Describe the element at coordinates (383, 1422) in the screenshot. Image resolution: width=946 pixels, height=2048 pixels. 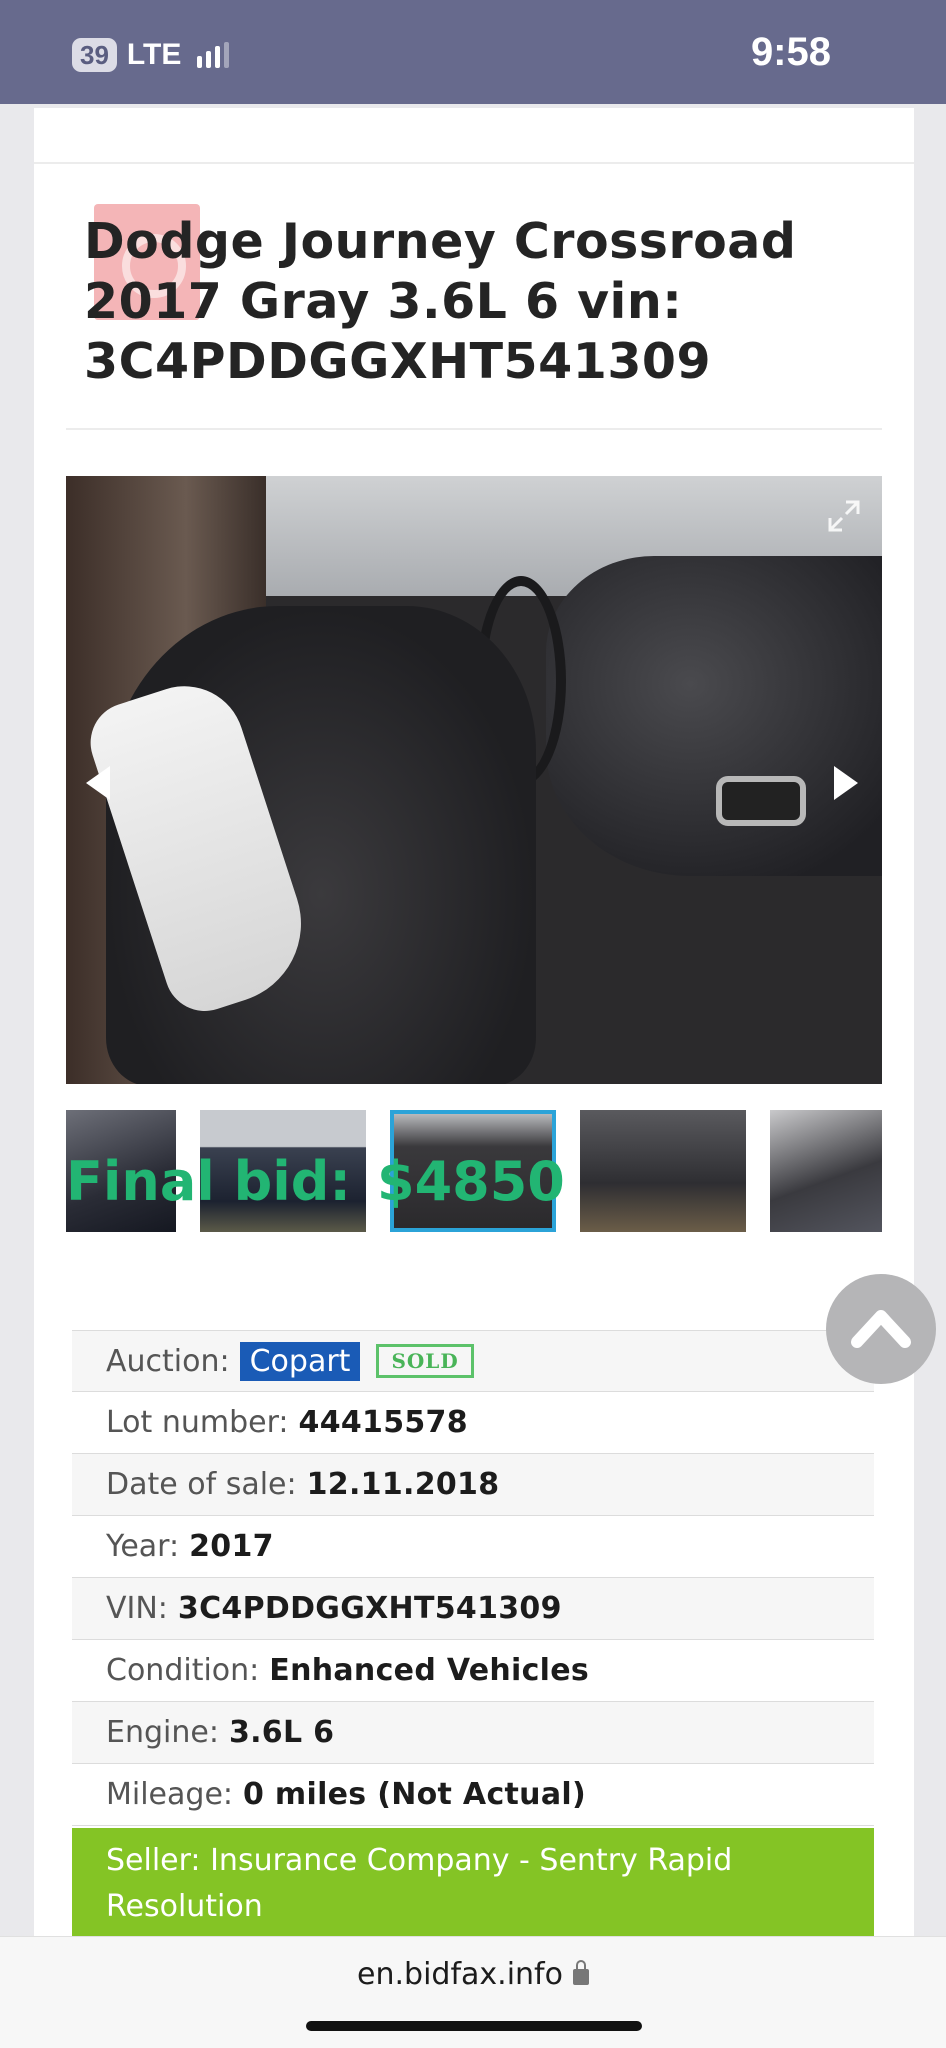
I see `detail-value: 44415578` at that location.